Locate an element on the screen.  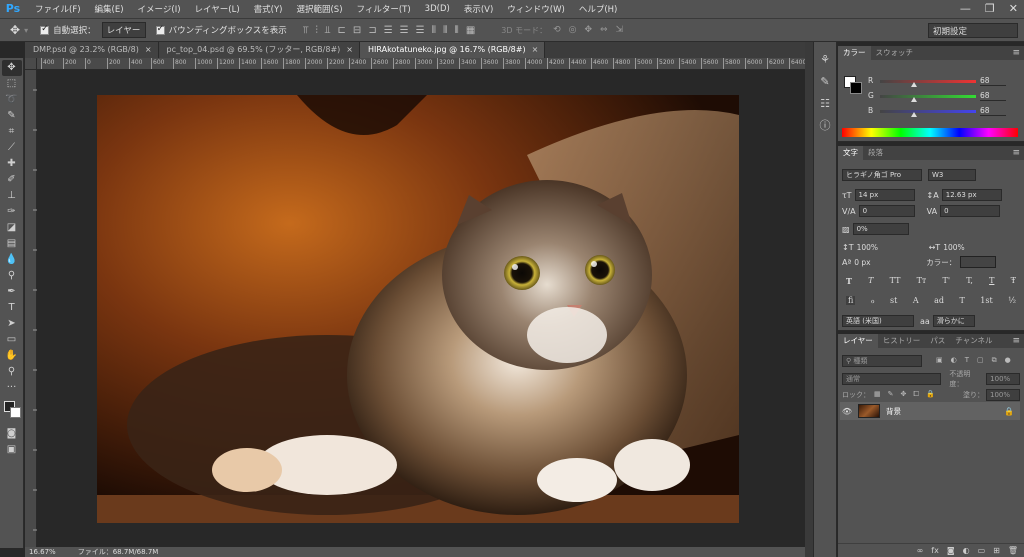
quick-mask-icon: ◙ is located at coordinates (12, 434).